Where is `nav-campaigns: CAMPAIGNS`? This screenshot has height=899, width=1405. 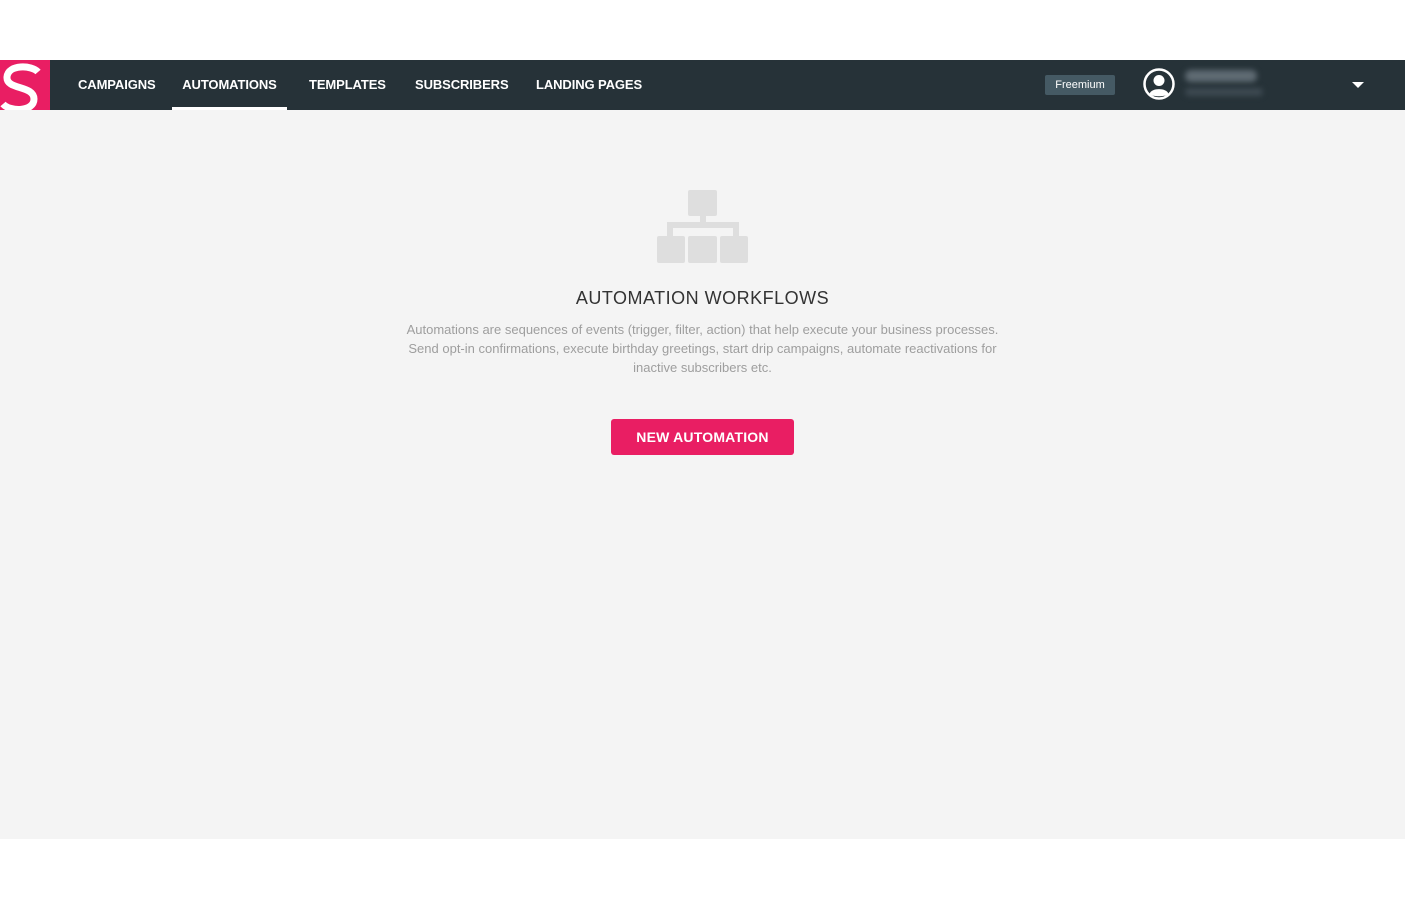 nav-campaigns: CAMPAIGNS is located at coordinates (117, 85).